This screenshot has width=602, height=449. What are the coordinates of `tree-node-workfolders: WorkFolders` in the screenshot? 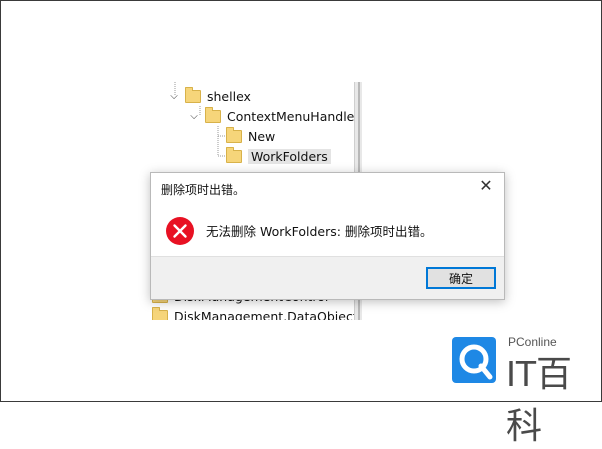 It's located at (278, 156).